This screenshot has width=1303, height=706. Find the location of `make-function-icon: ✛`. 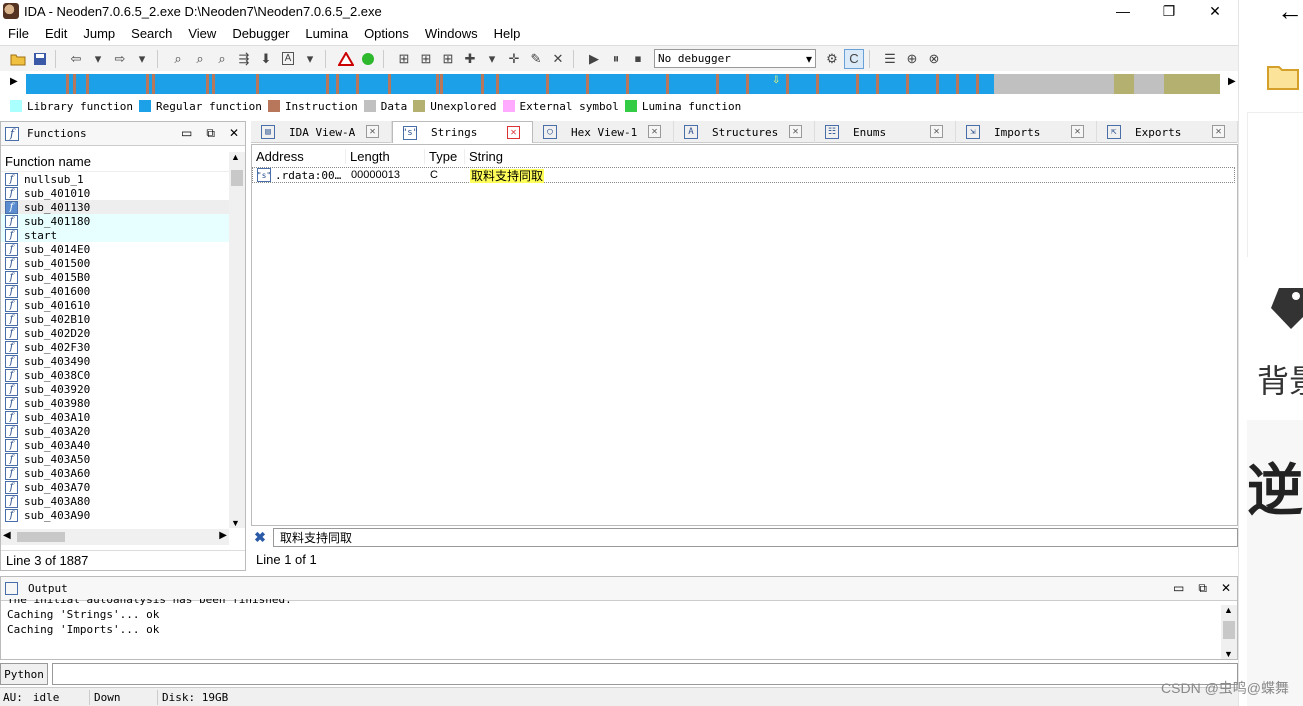

make-function-icon: ✛ is located at coordinates (514, 59).